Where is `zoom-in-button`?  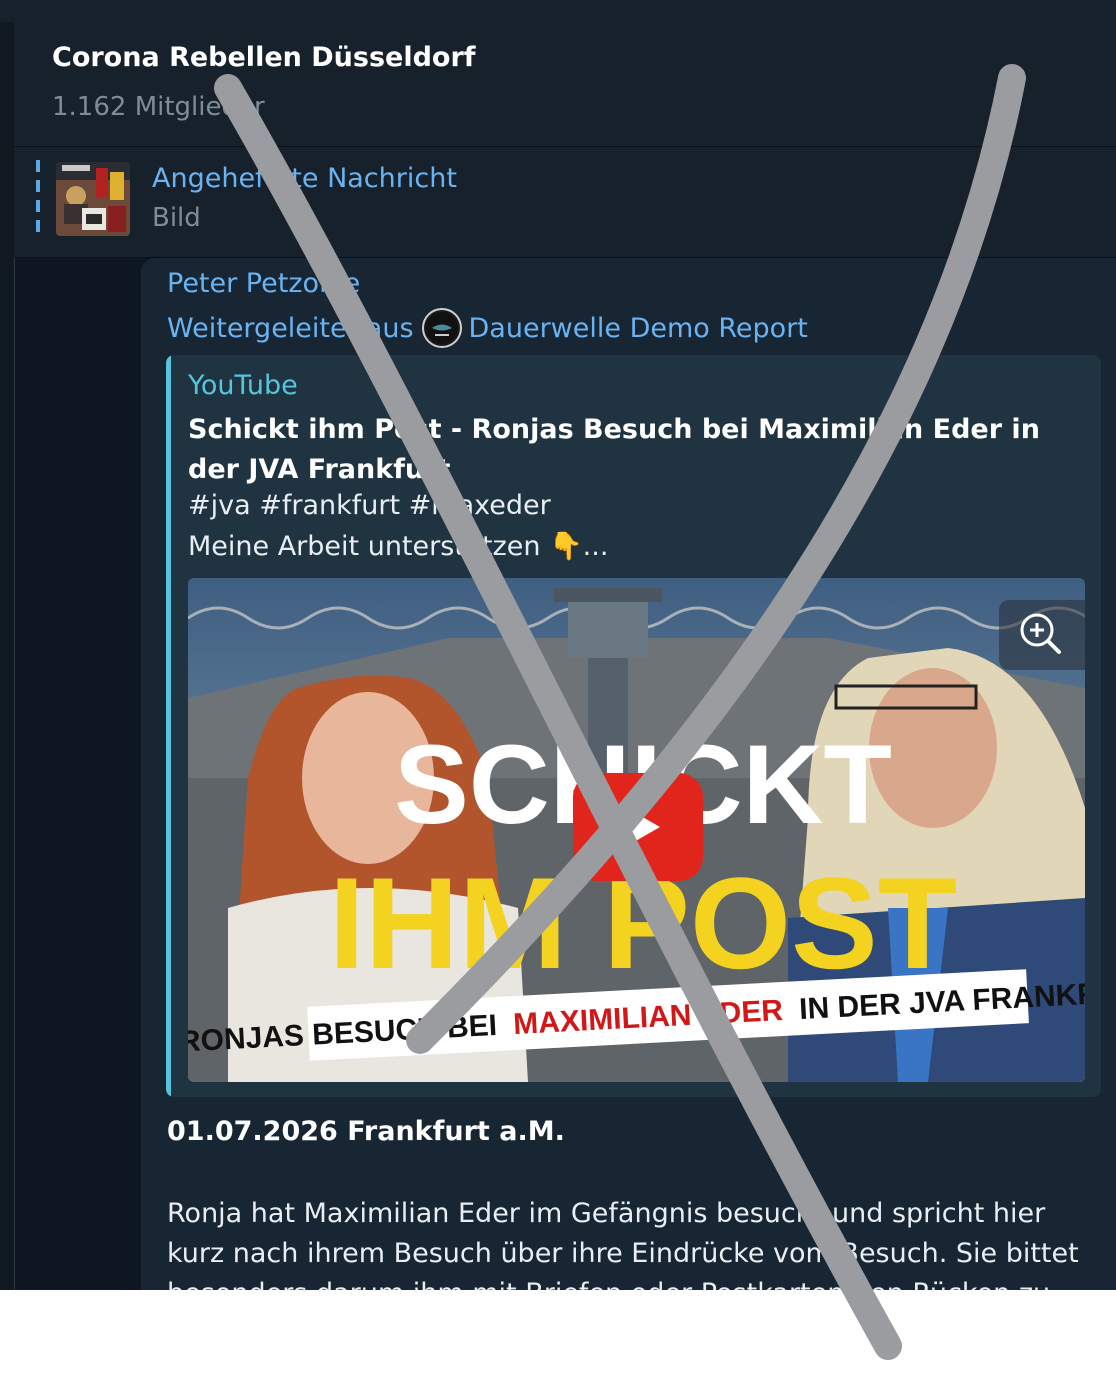 zoom-in-button is located at coordinates (1042, 635).